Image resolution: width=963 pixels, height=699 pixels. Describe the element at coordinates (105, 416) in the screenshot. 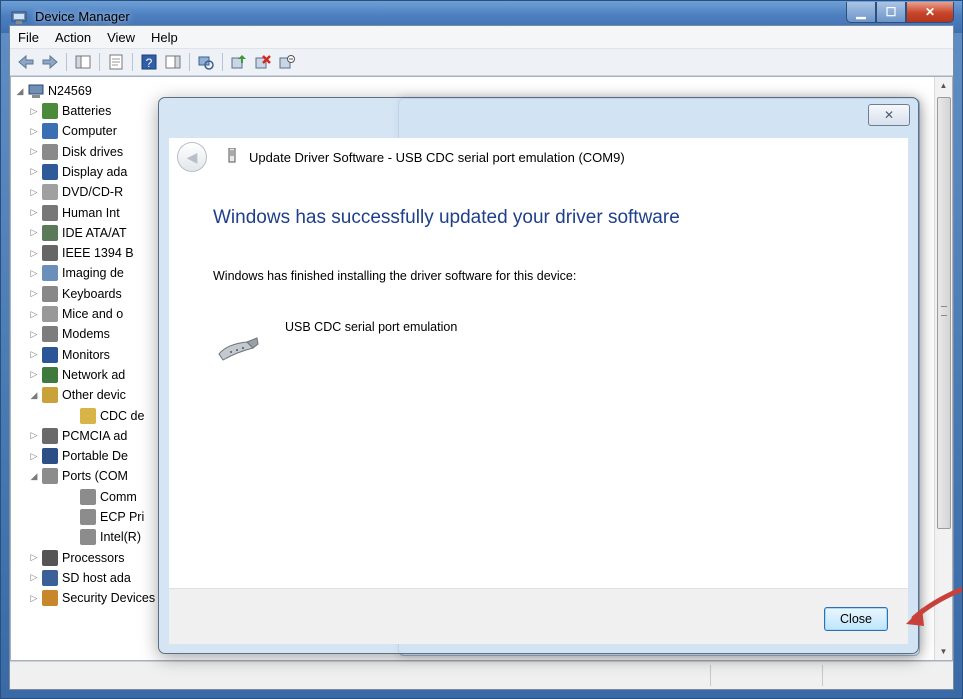

I see `tree-child-item: CDC de` at that location.